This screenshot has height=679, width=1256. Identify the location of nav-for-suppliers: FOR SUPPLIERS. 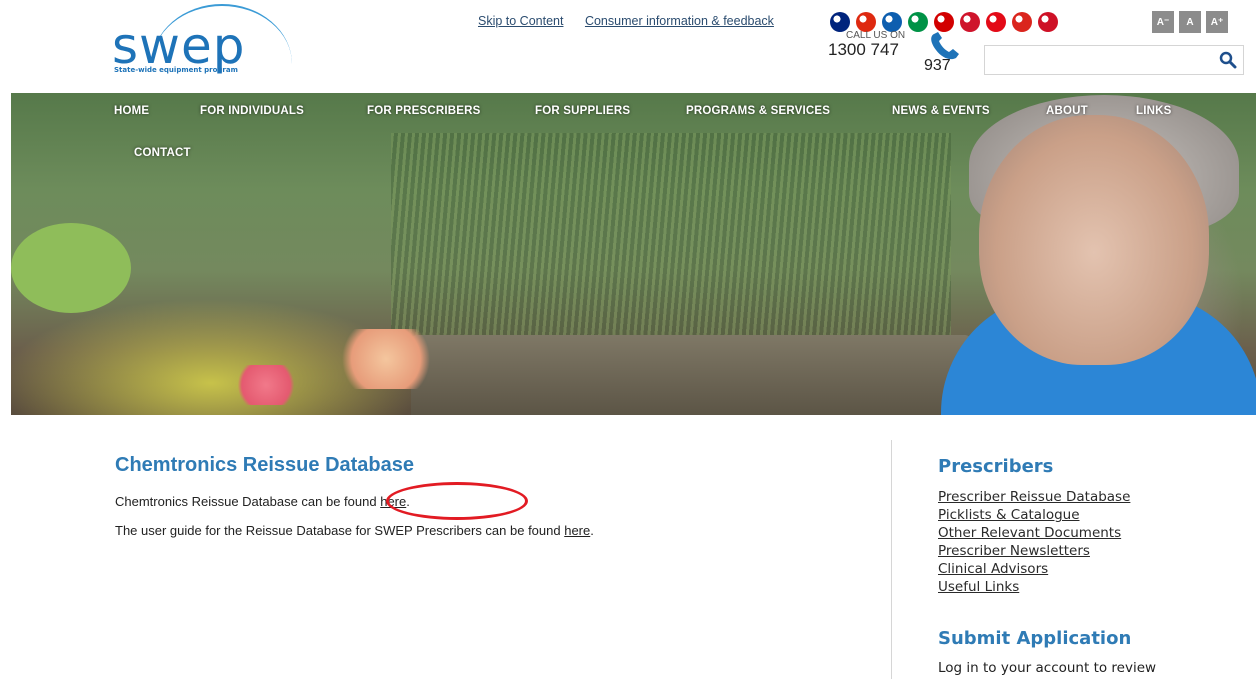
(582, 111).